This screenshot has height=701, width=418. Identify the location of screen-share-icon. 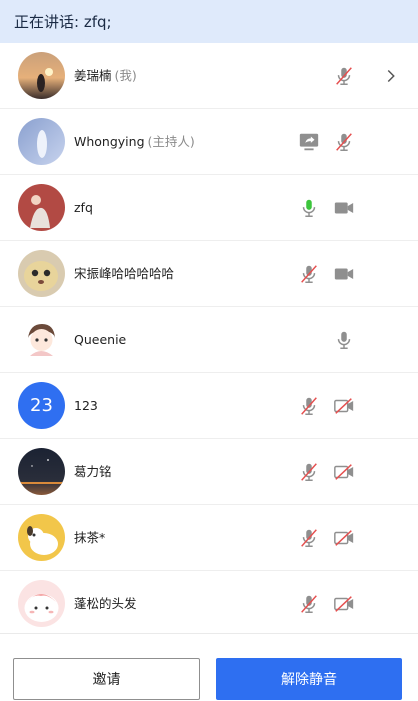
(309, 142).